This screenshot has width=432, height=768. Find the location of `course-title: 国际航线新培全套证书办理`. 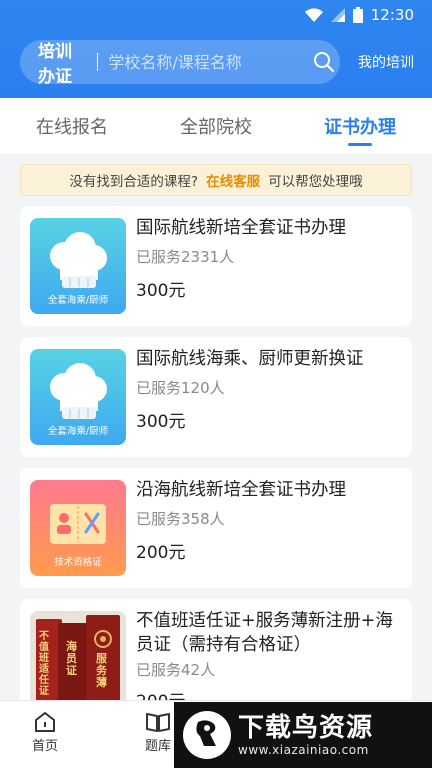

course-title: 国际航线新培全套证书办理 is located at coordinates (241, 228).